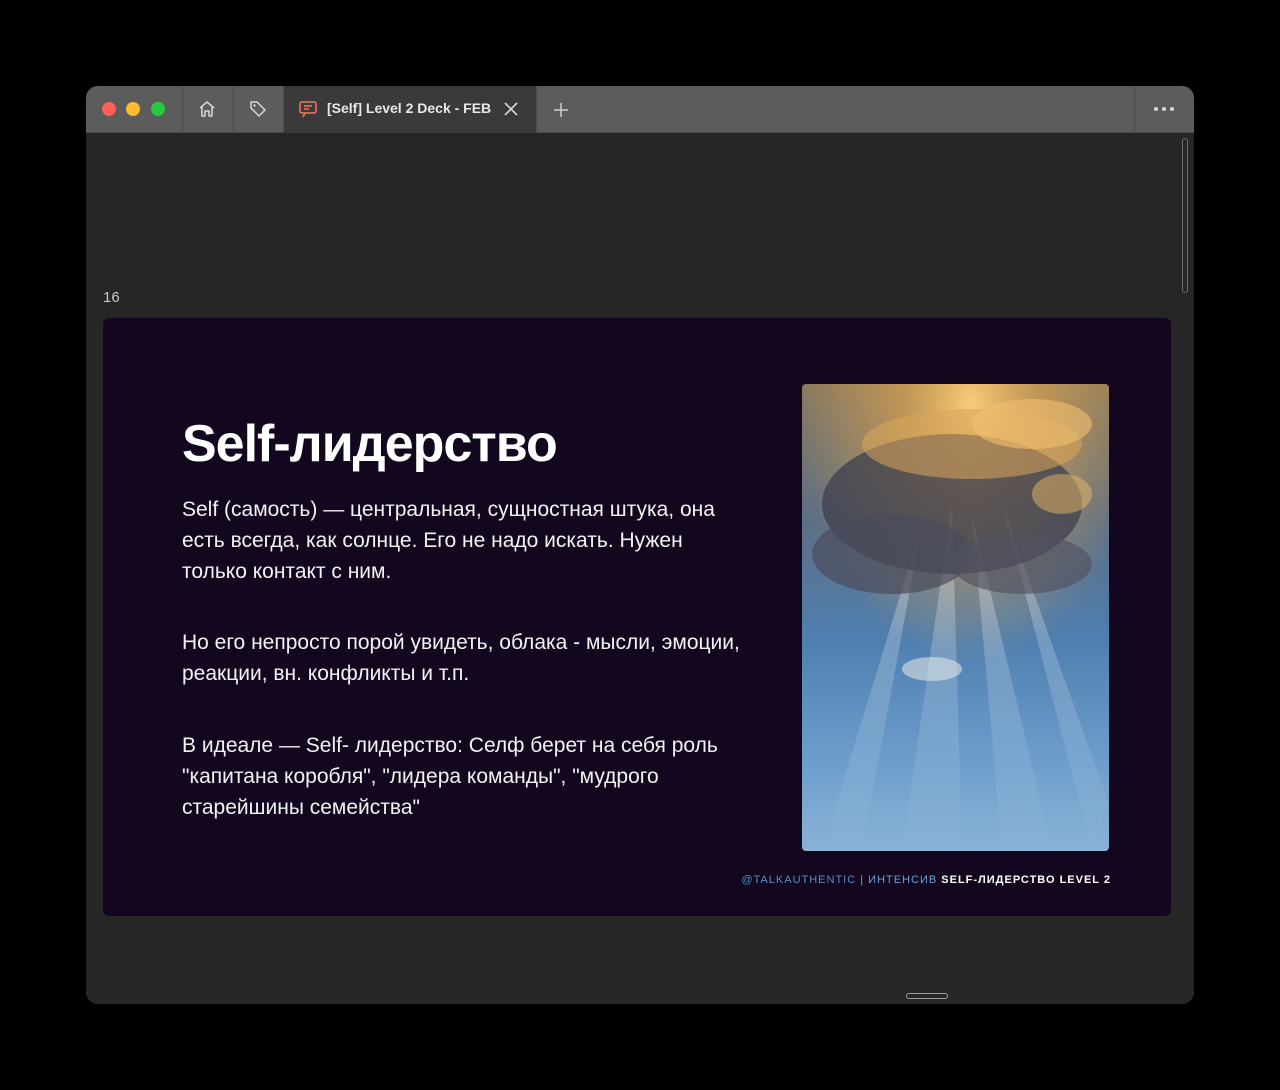 This screenshot has height=1090, width=1280. What do you see at coordinates (111, 297) in the screenshot?
I see `page-number: 16` at bounding box center [111, 297].